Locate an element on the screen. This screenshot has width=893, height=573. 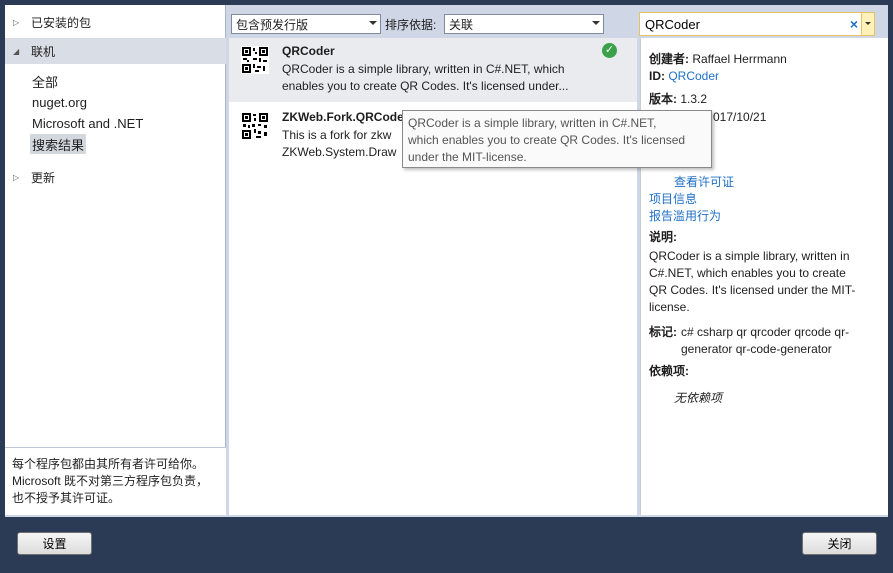
creator-label: 创建者: is located at coordinates (669, 59).